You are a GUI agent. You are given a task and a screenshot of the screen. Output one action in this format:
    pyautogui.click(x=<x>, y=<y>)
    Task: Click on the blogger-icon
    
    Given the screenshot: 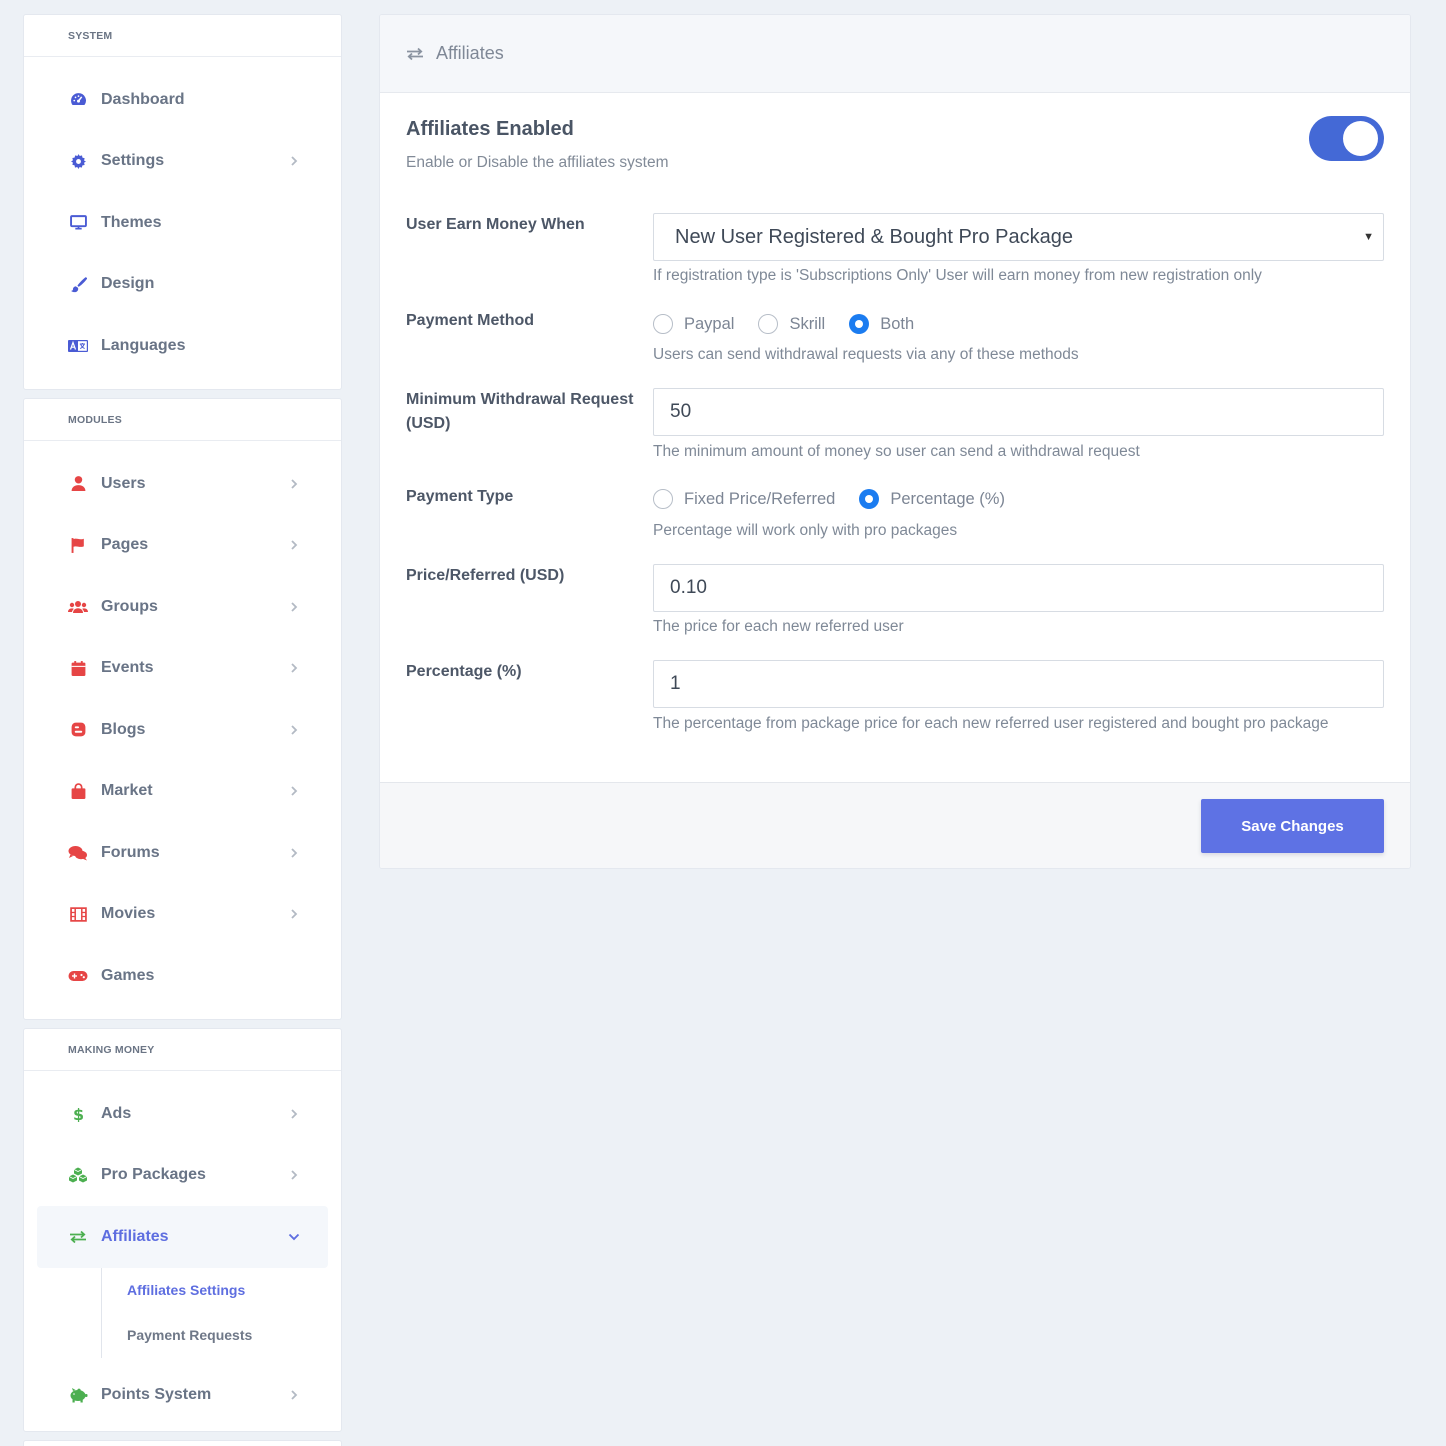 What is the action you would take?
    pyautogui.click(x=78, y=730)
    